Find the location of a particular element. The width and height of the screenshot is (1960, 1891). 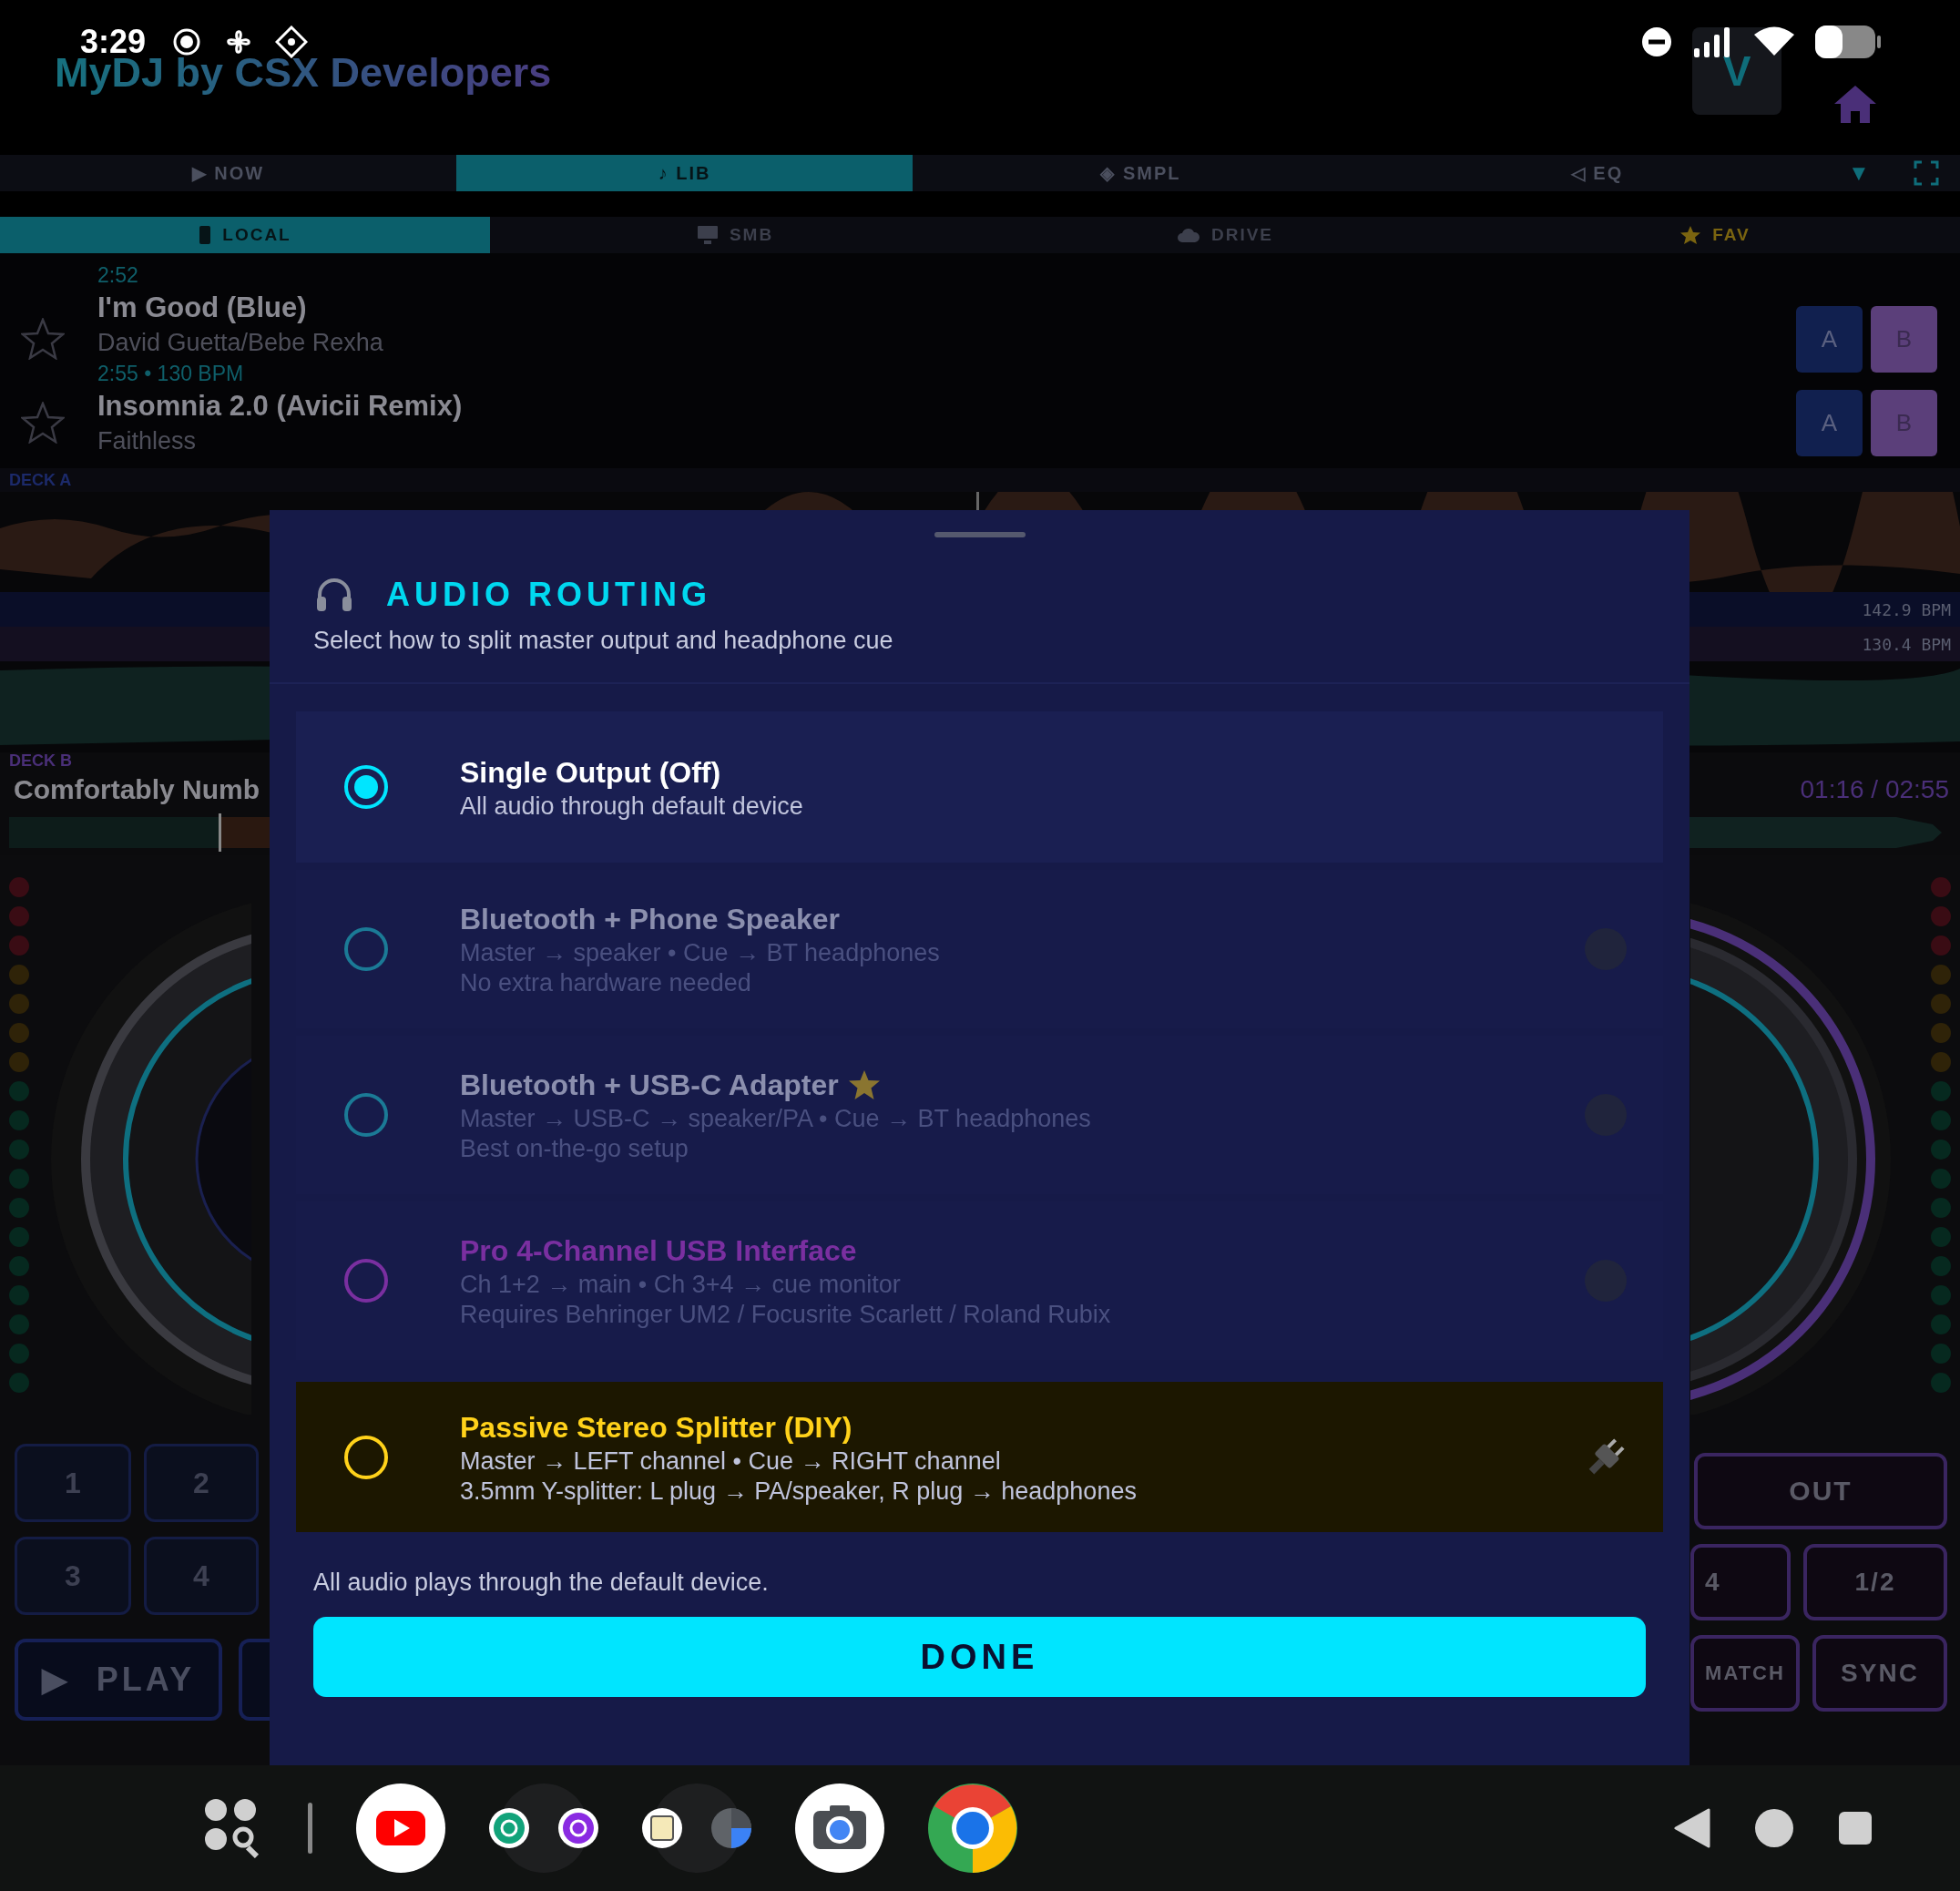

play-button: ▶ PLAY is located at coordinates (119, 1680).